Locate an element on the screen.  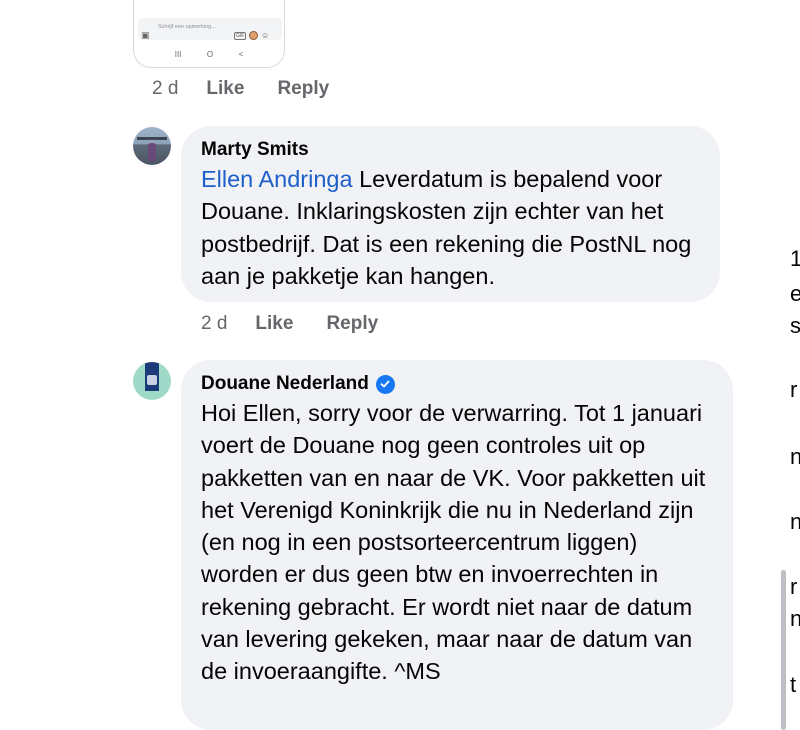
recents-icon: III is located at coordinates (178, 54).